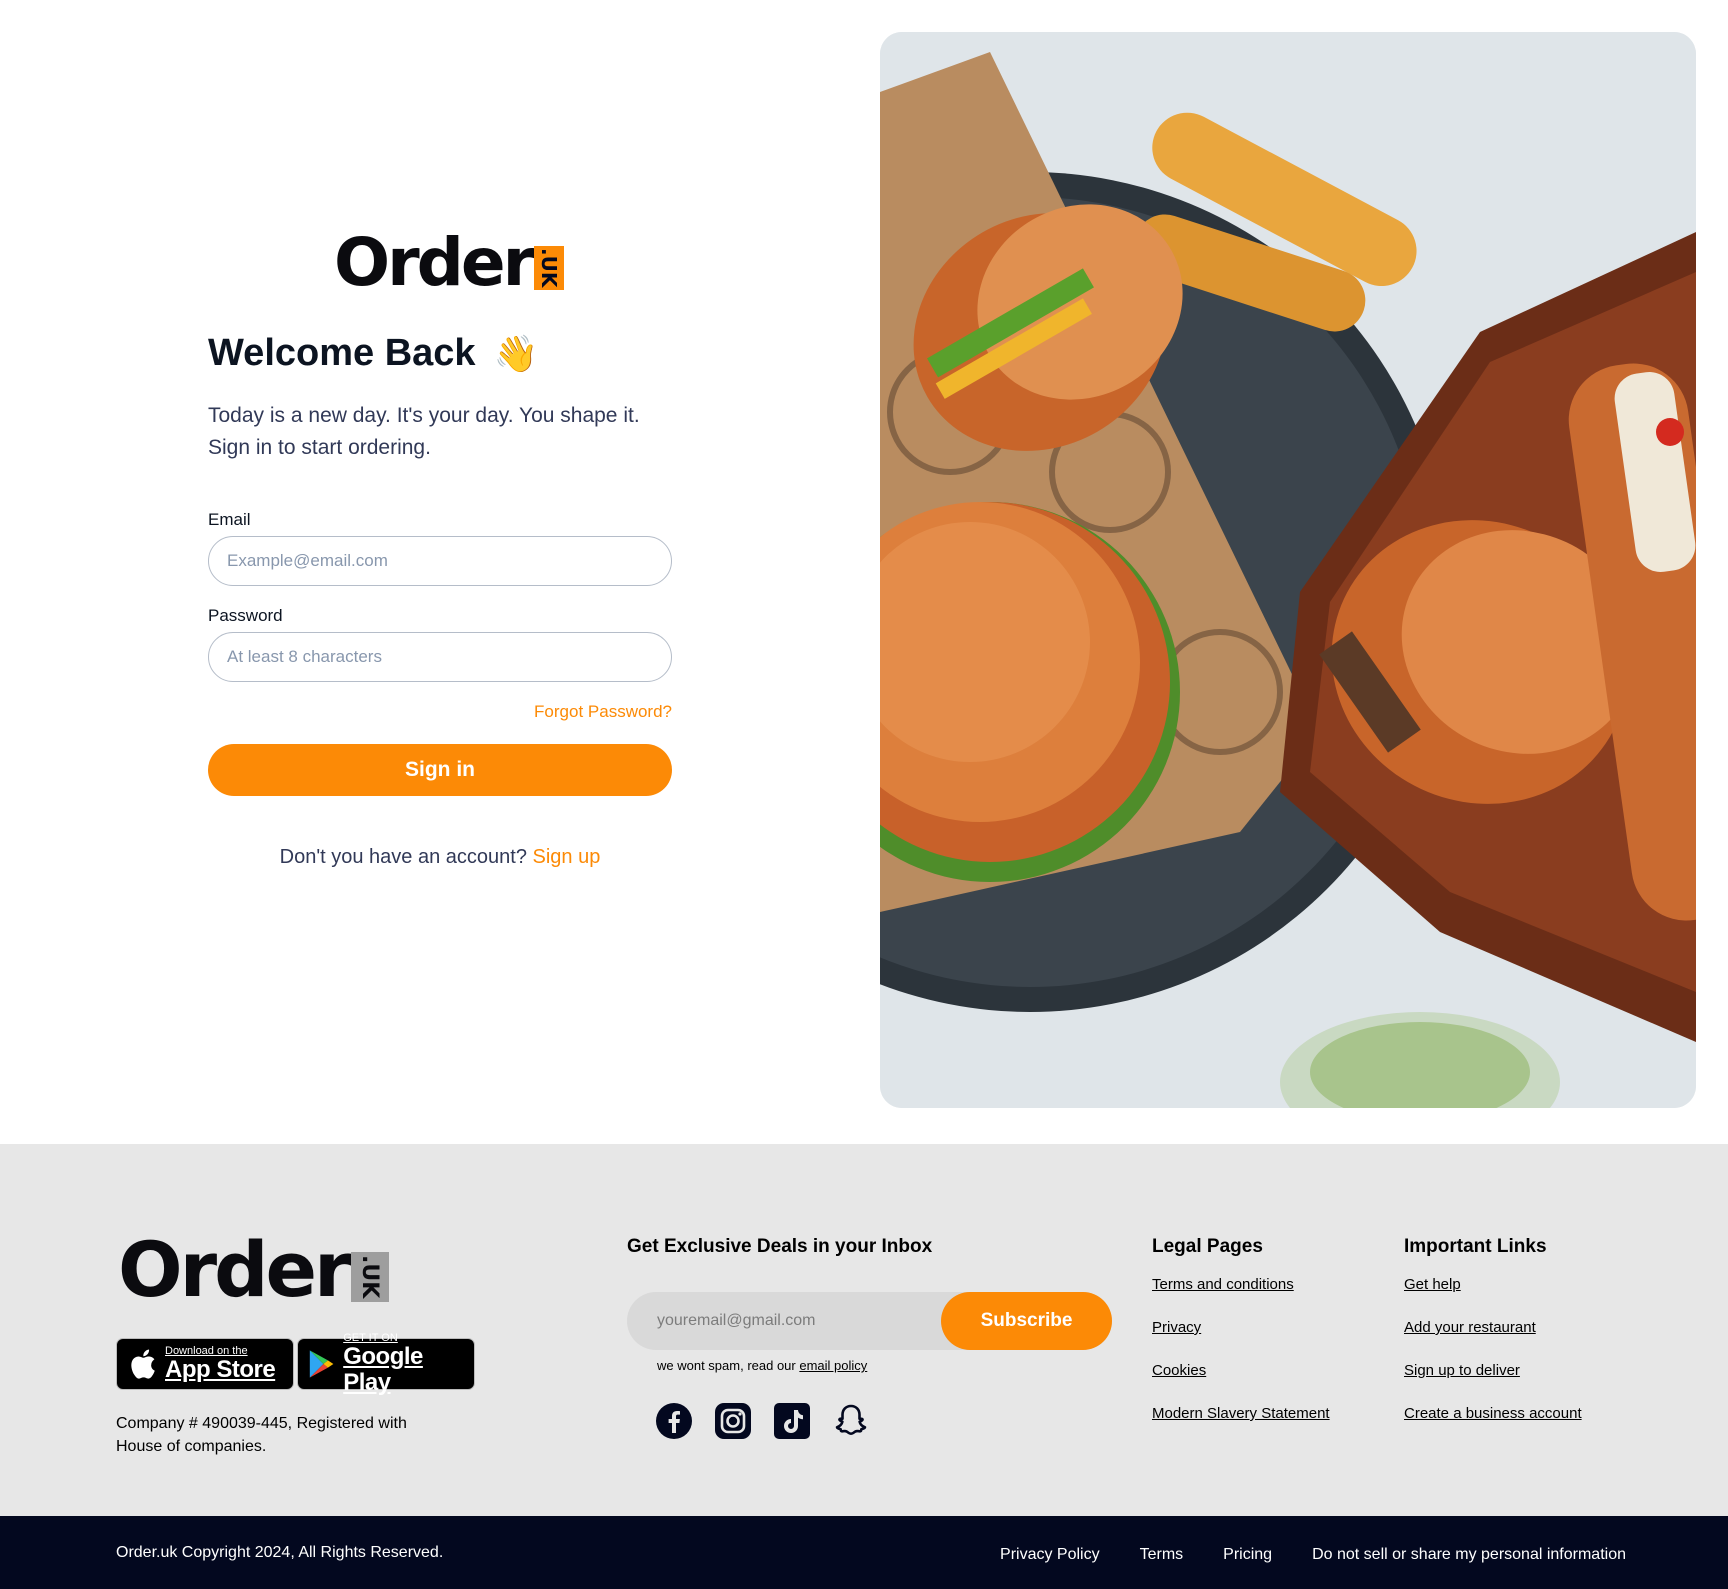  I want to click on email-policy-link: email policy, so click(833, 1365).